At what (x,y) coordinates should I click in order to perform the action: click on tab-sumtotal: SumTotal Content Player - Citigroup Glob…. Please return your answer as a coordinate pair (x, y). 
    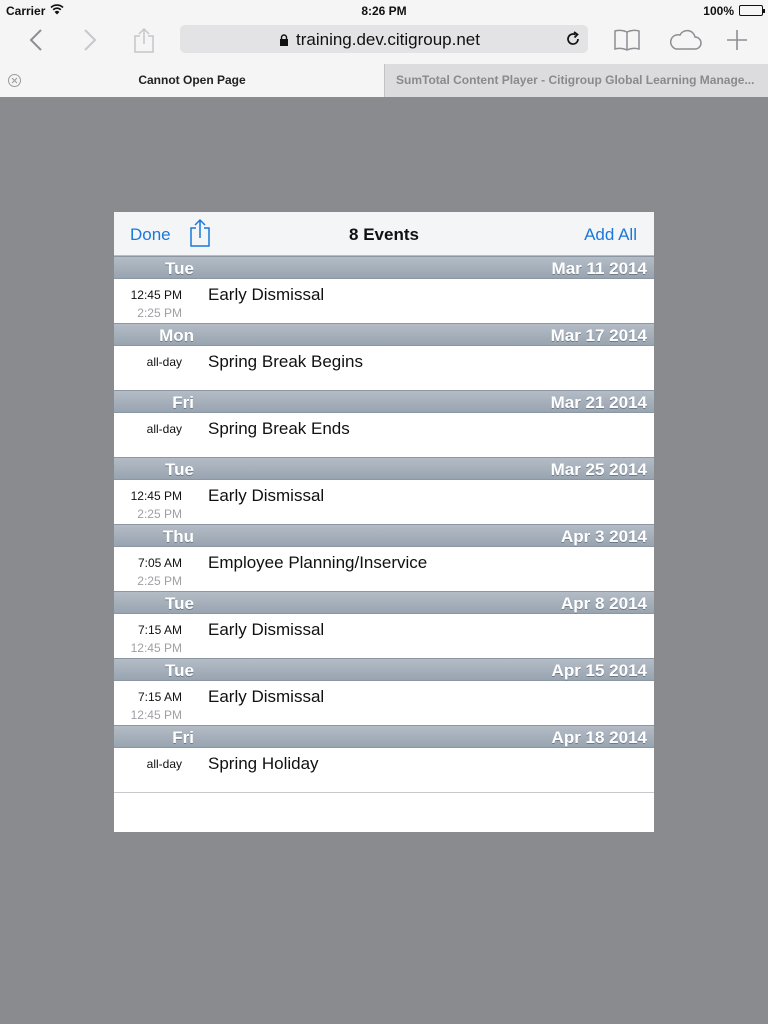
    Looking at the image, I should click on (576, 80).